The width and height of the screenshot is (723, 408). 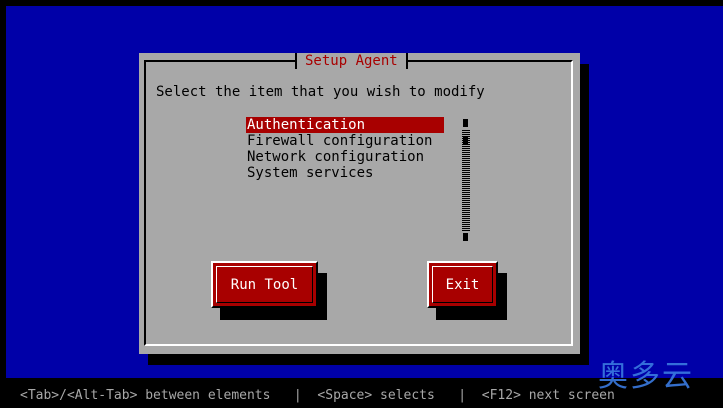 What do you see at coordinates (465, 237) in the screenshot?
I see `scroll-down-marker-icon` at bounding box center [465, 237].